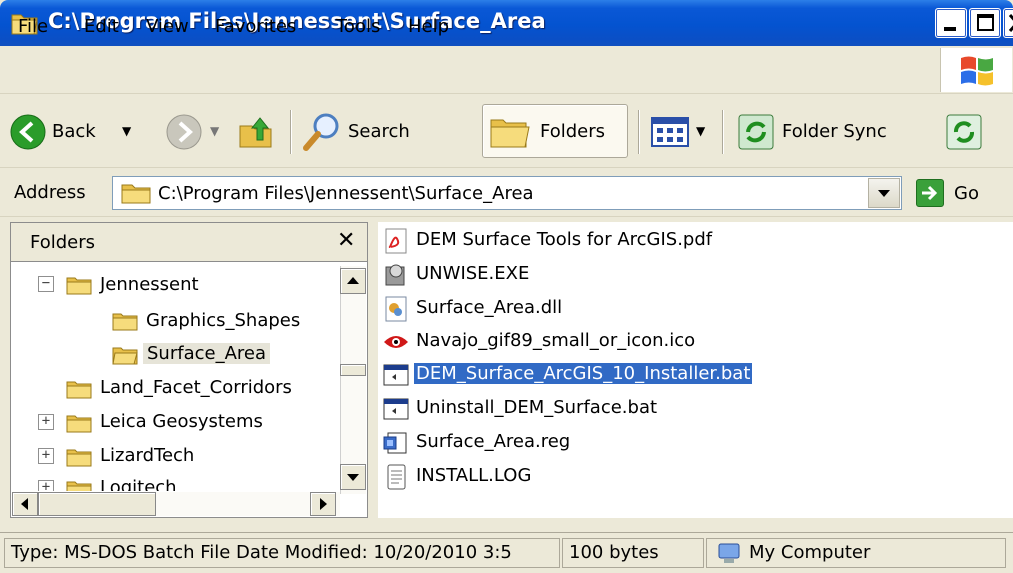  What do you see at coordinates (74, 131) in the screenshot?
I see `back-button: Back` at bounding box center [74, 131].